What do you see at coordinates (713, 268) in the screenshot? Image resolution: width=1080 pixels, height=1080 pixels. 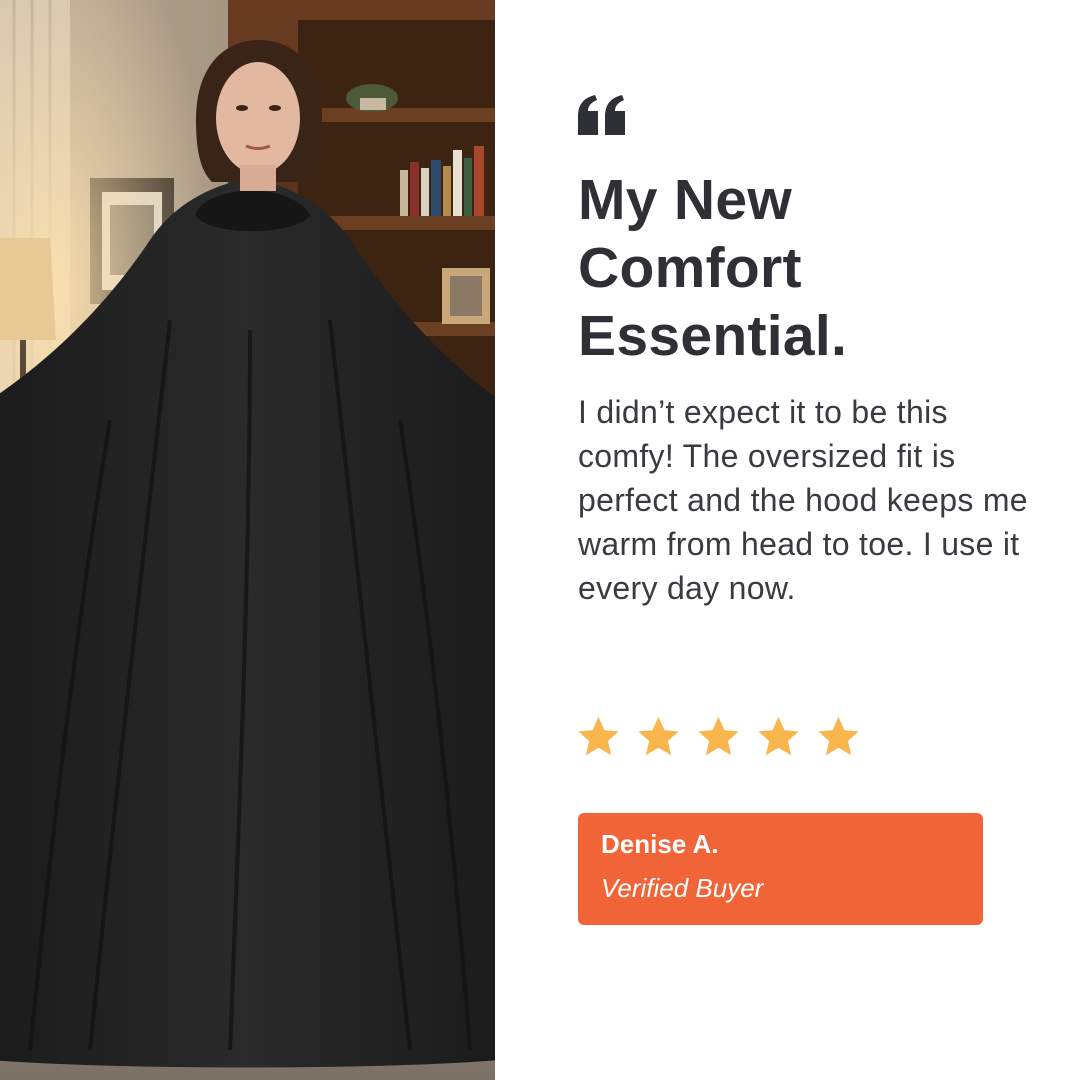 I see `review-headline: My New Comfort Essential.` at bounding box center [713, 268].